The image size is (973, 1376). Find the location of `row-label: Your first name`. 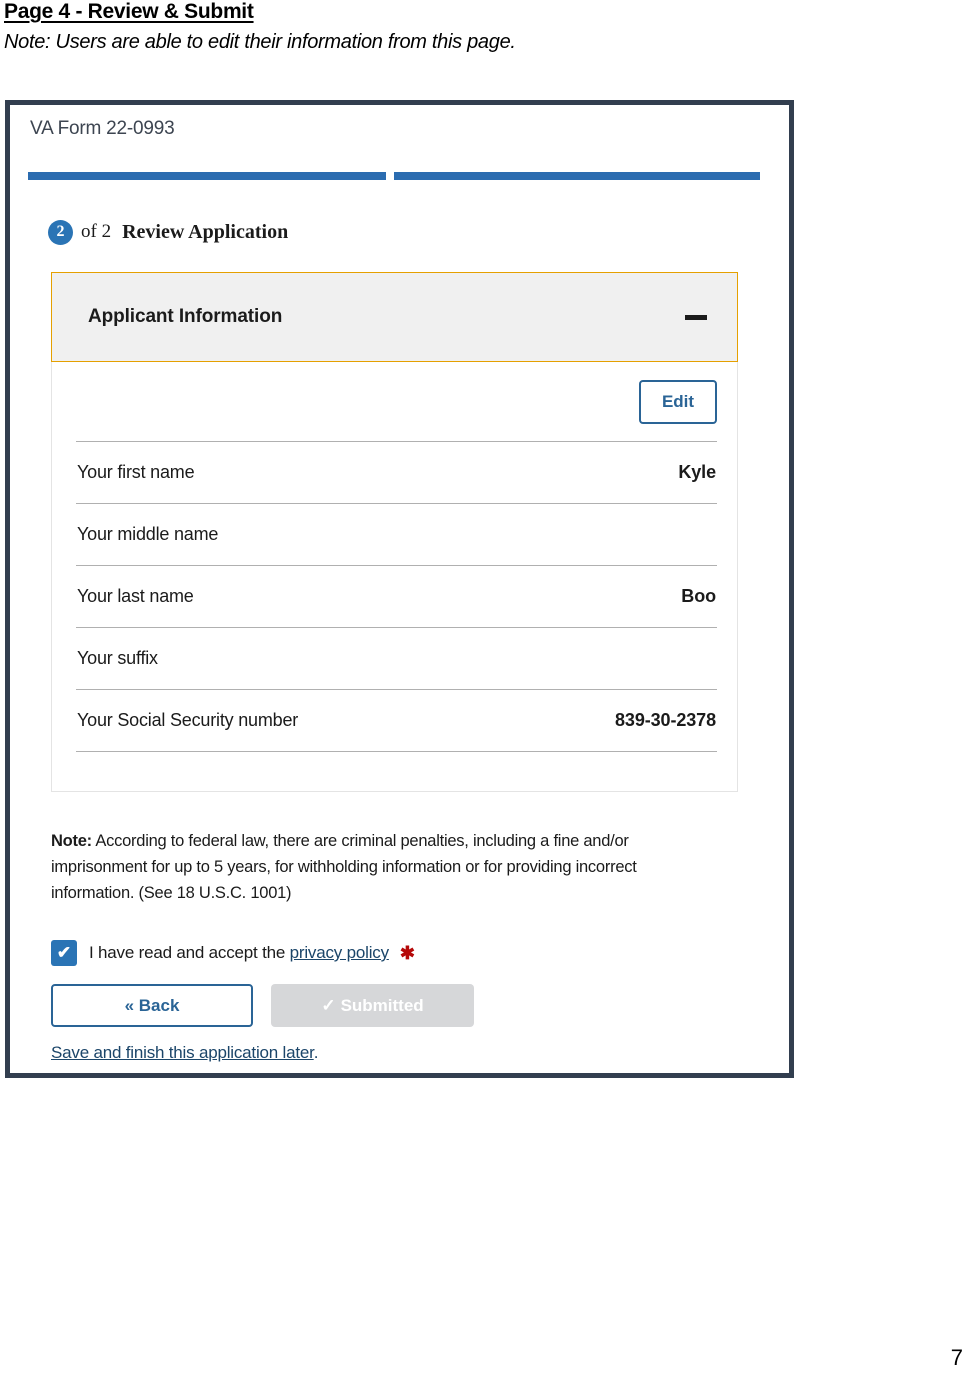

row-label: Your first name is located at coordinates (136, 472).